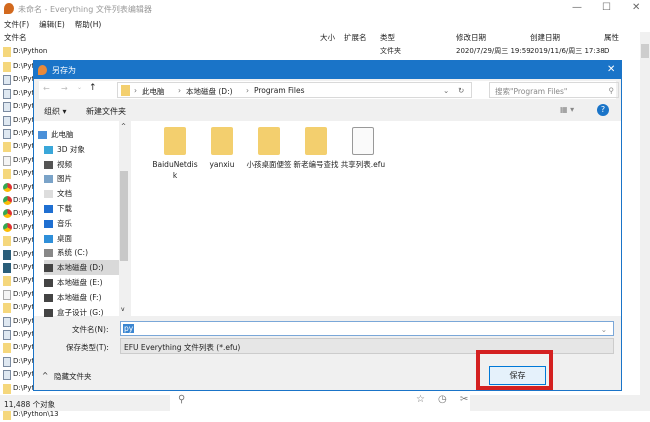 This screenshot has height=422, width=650. I want to click on nav-item: 此电脑, so click(78, 134).